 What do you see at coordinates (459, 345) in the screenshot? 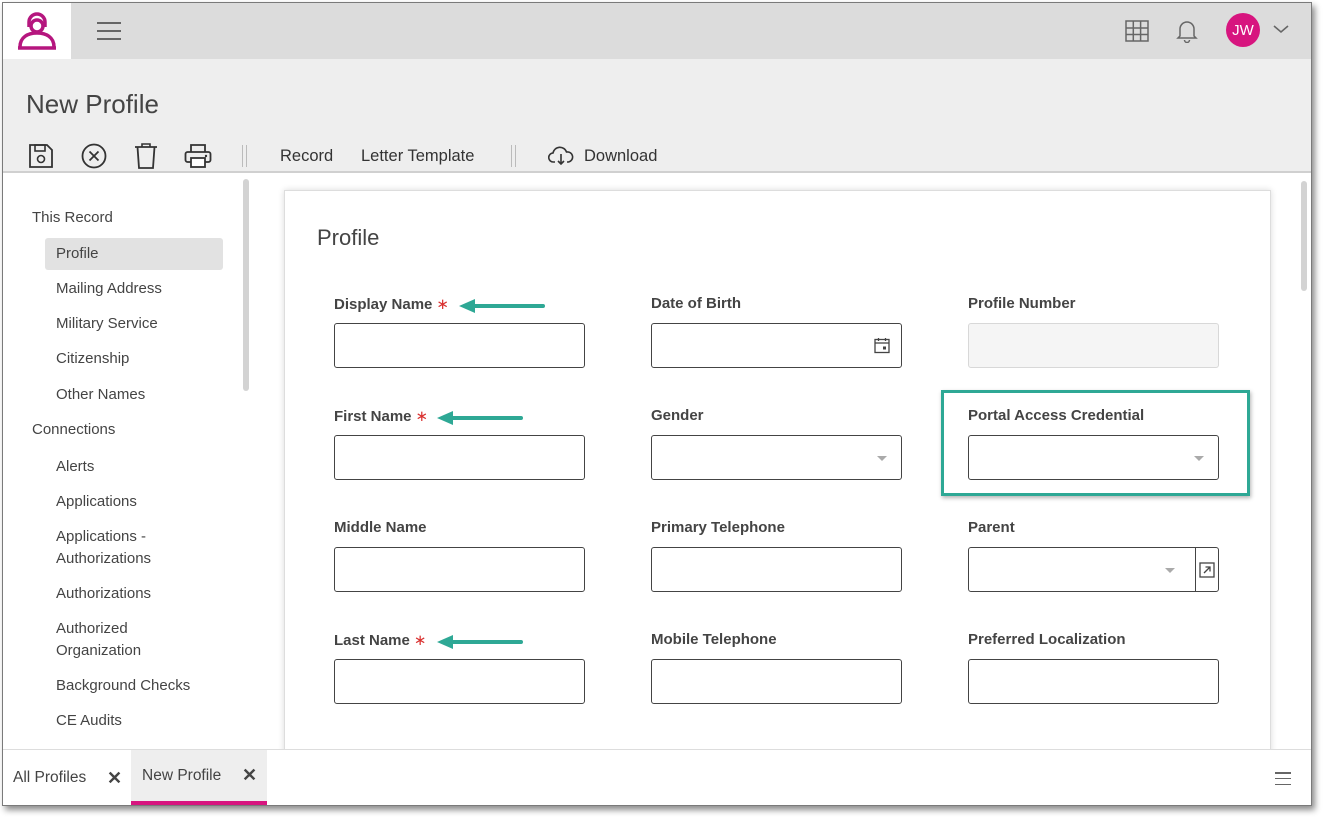
I see `display-name-input` at bounding box center [459, 345].